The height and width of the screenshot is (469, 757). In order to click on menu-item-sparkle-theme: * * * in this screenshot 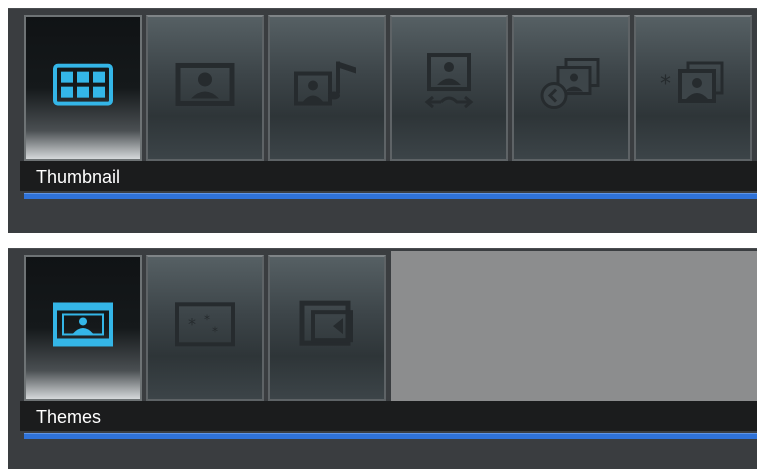, I will do `click(205, 328)`.